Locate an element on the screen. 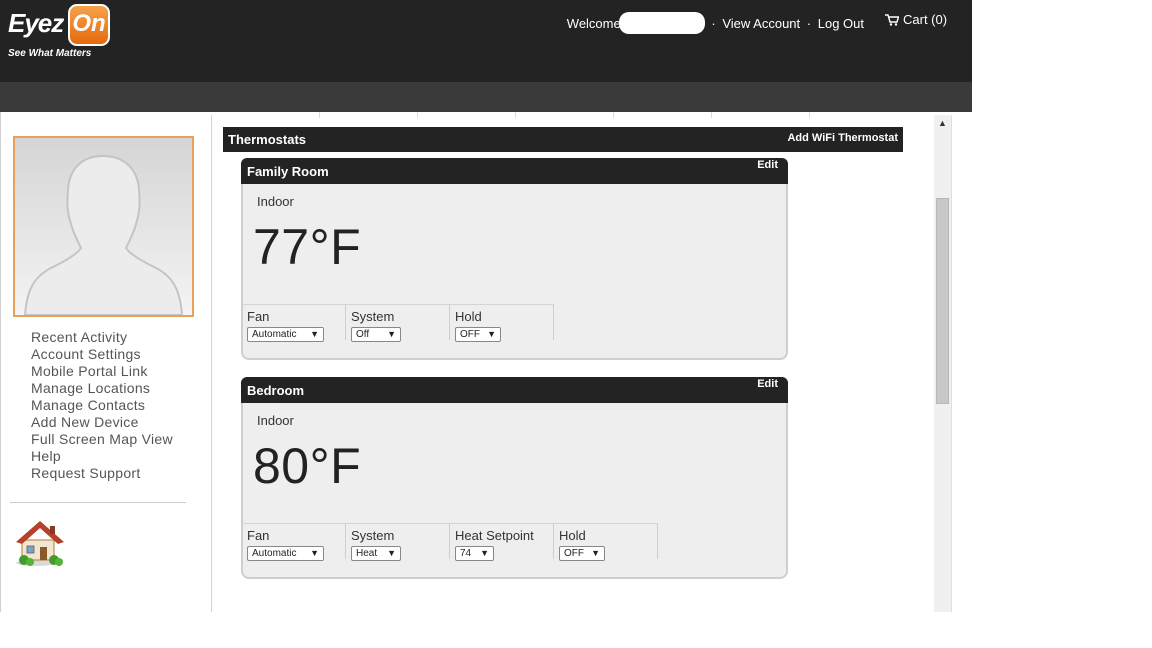 Image resolution: width=1152 pixels, height=648 pixels. main-navbar is located at coordinates (486, 97).